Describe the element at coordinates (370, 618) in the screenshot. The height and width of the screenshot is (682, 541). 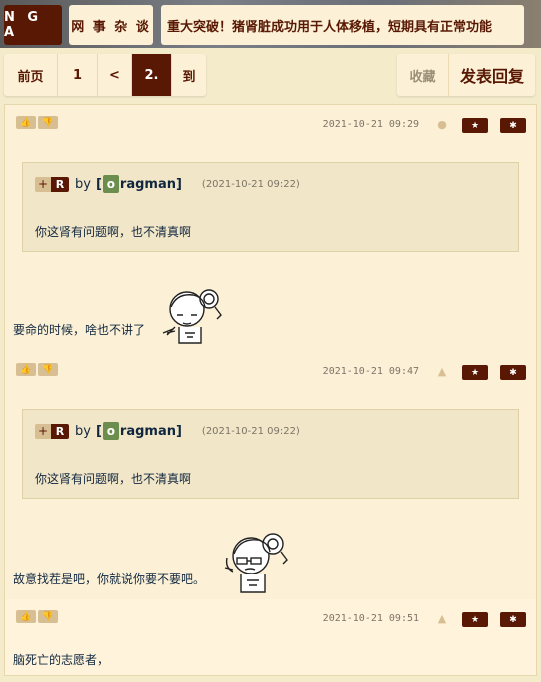
I see `post-date: 2021-10-21 09:51` at that location.